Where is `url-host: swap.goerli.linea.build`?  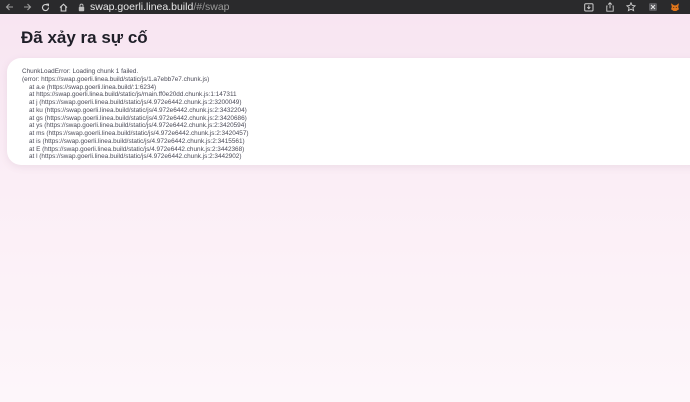 url-host: swap.goerli.linea.build is located at coordinates (142, 7).